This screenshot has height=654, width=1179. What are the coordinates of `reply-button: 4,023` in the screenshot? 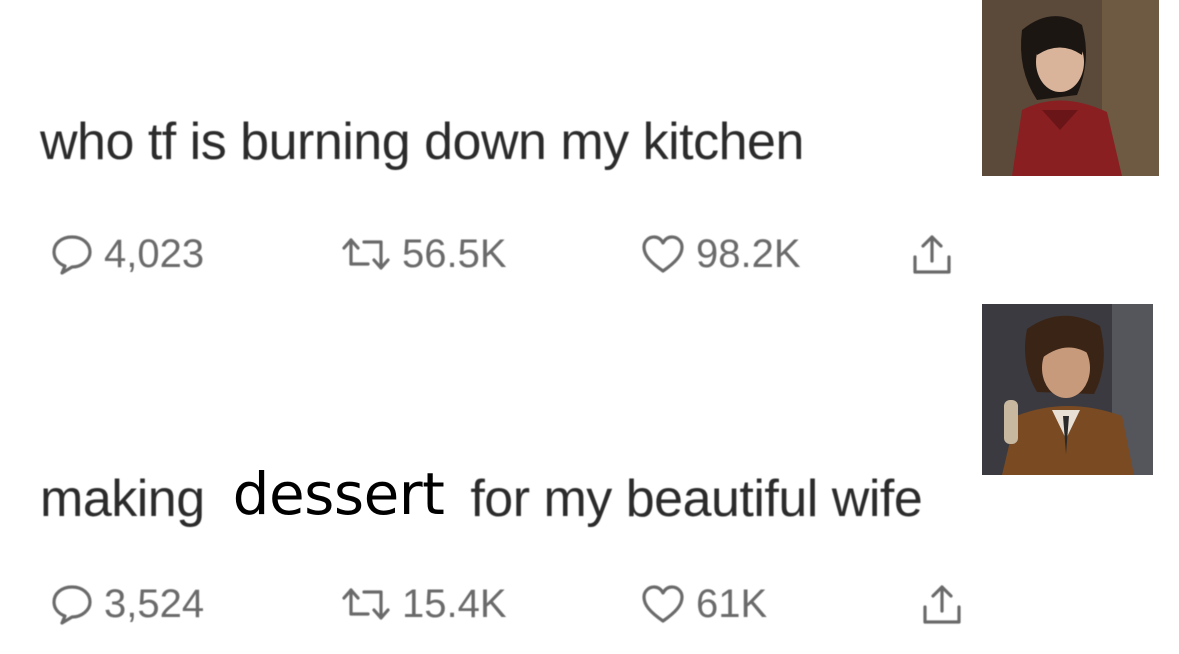 It's located at (195, 254).